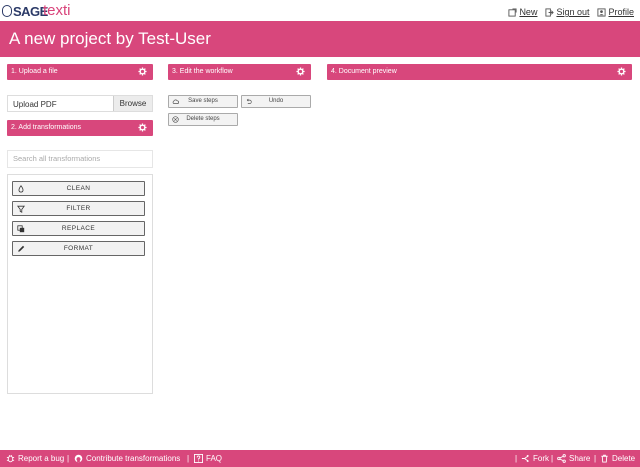  What do you see at coordinates (132, 103) in the screenshot?
I see `browse-button: Browse` at bounding box center [132, 103].